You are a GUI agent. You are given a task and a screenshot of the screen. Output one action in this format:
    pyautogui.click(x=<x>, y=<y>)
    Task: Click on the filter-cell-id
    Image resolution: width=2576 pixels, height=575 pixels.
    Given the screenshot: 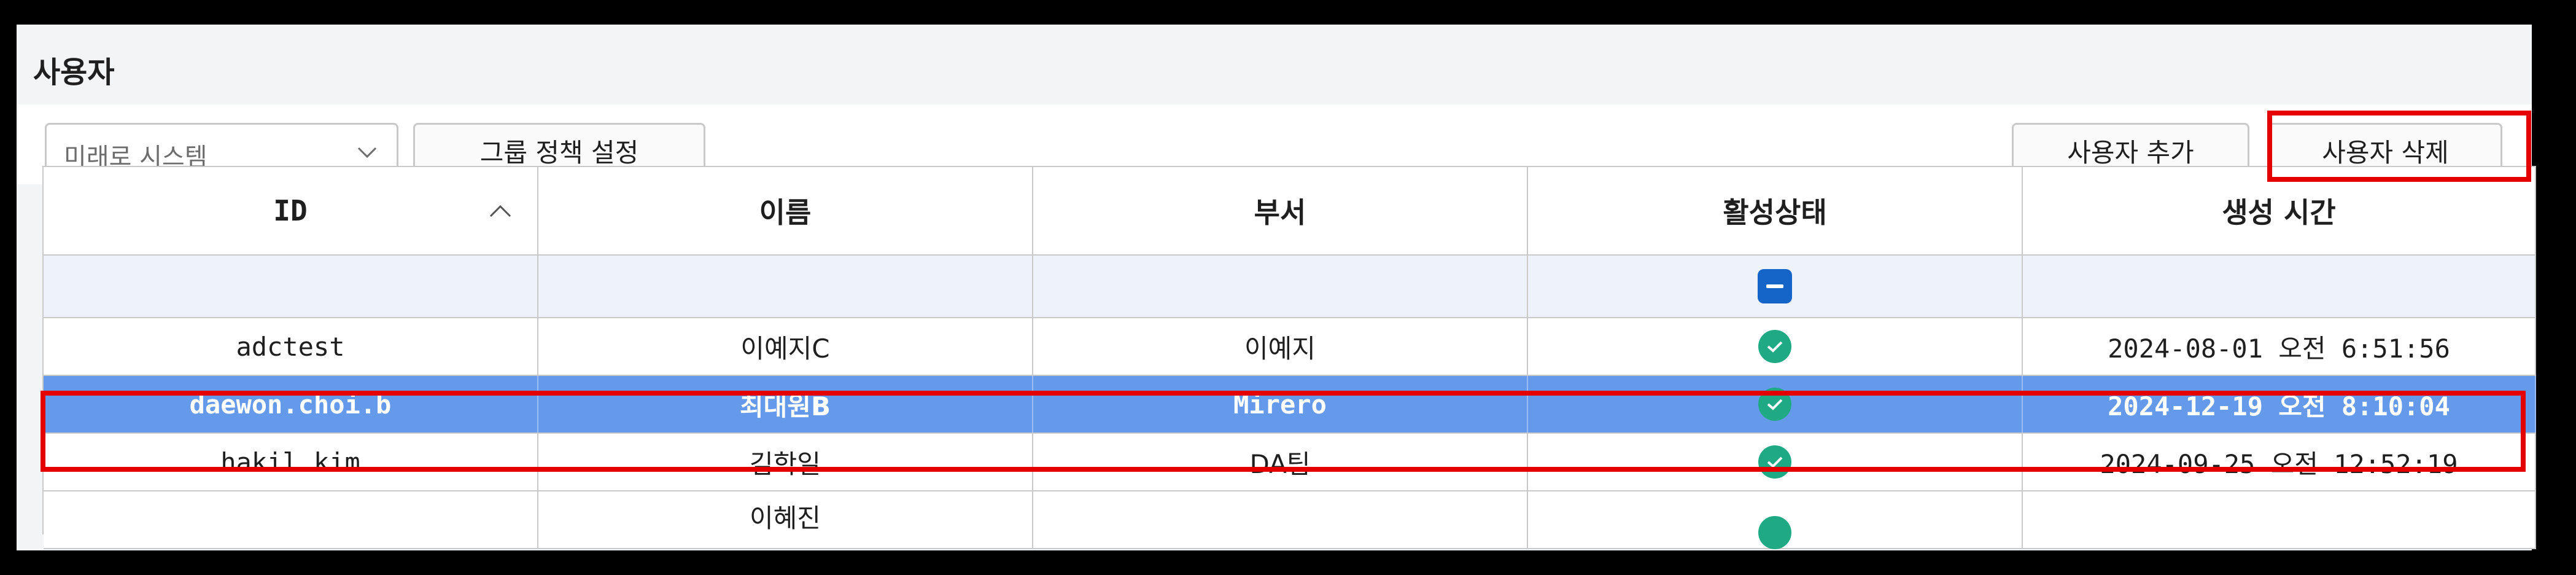 What is the action you would take?
    pyautogui.click(x=291, y=286)
    